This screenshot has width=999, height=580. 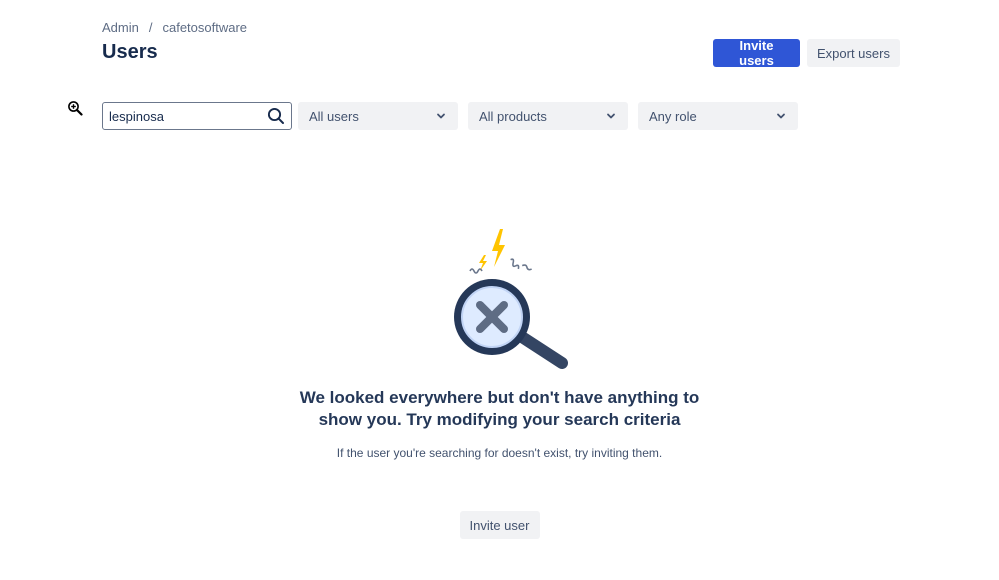 What do you see at coordinates (276, 116) in the screenshot?
I see `search-icon` at bounding box center [276, 116].